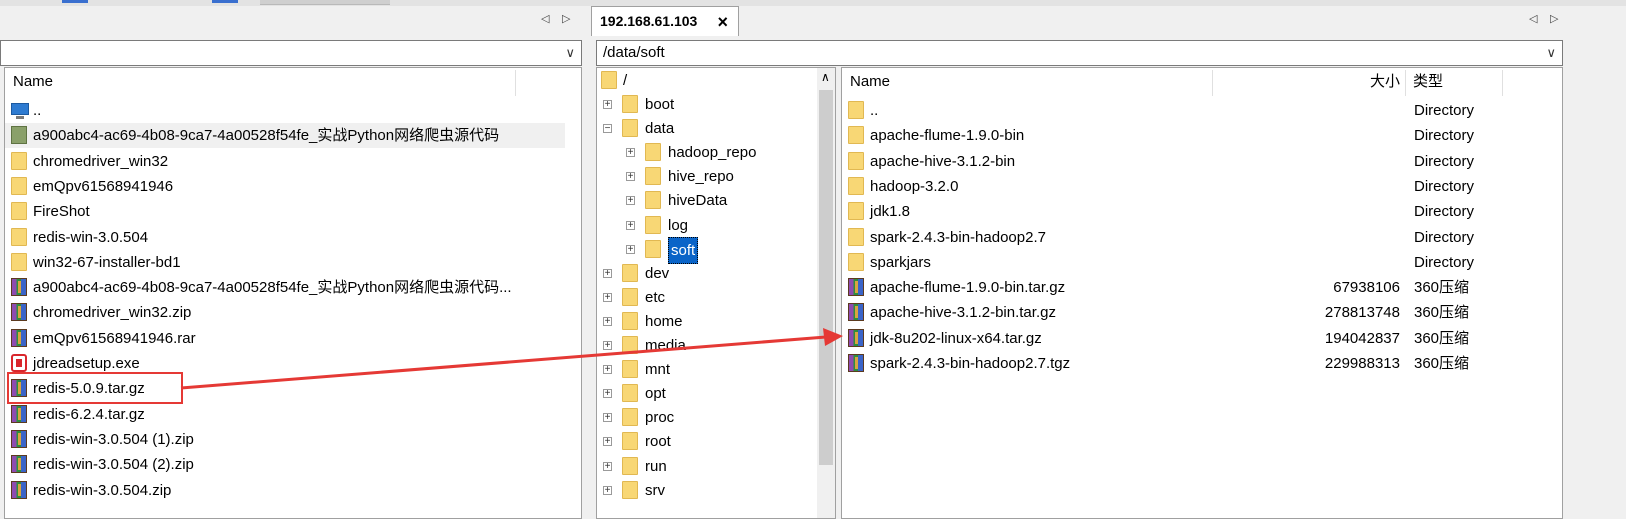 Image resolution: width=1626 pixels, height=519 pixels. What do you see at coordinates (833, 337) in the screenshot?
I see `arrow-head` at bounding box center [833, 337].